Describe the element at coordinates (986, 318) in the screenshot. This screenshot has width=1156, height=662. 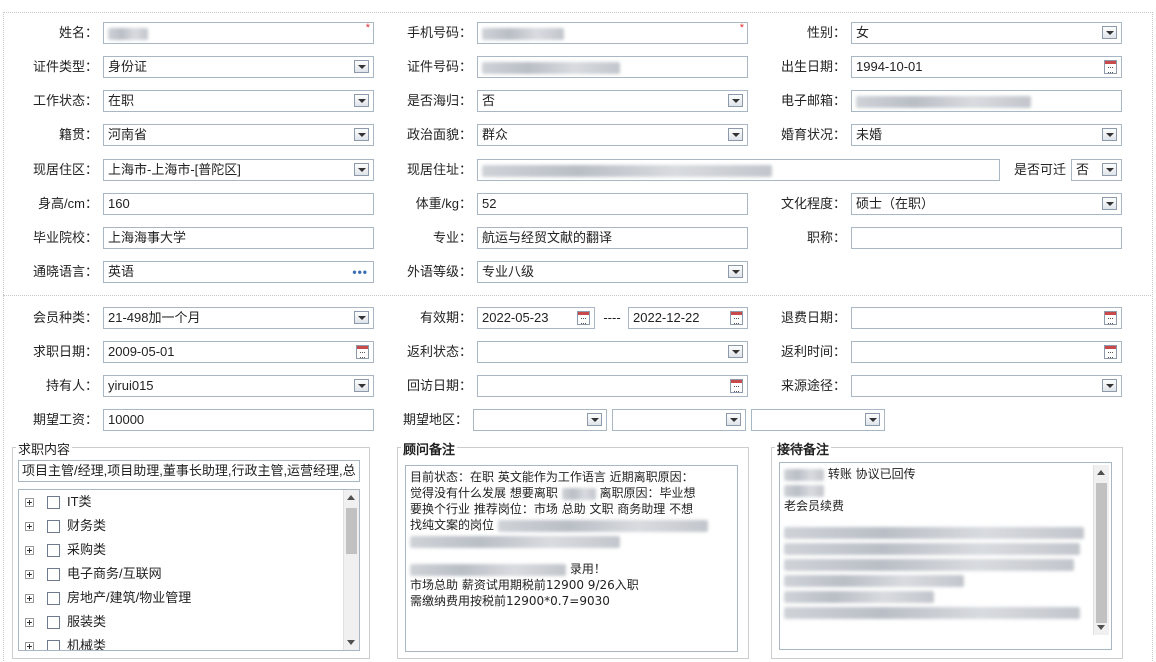
I see `refund-date-input` at that location.